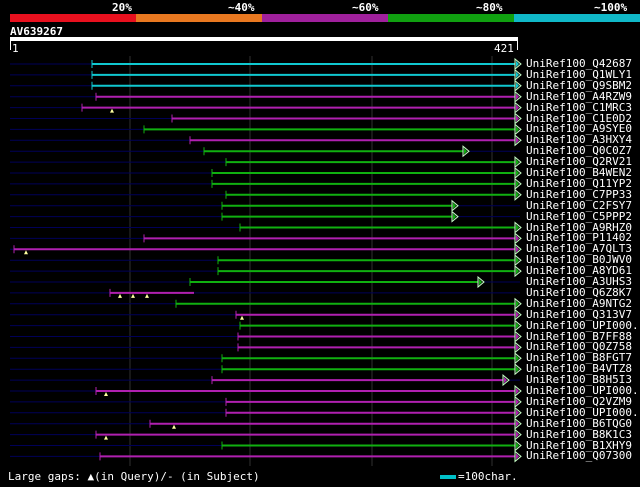 Image resolution: width=640 pixels, height=487 pixels. Describe the element at coordinates (134, 476) in the screenshot. I see `large-gaps-legend: Large gaps: ▲(in Query)/- (in Subject)` at that location.